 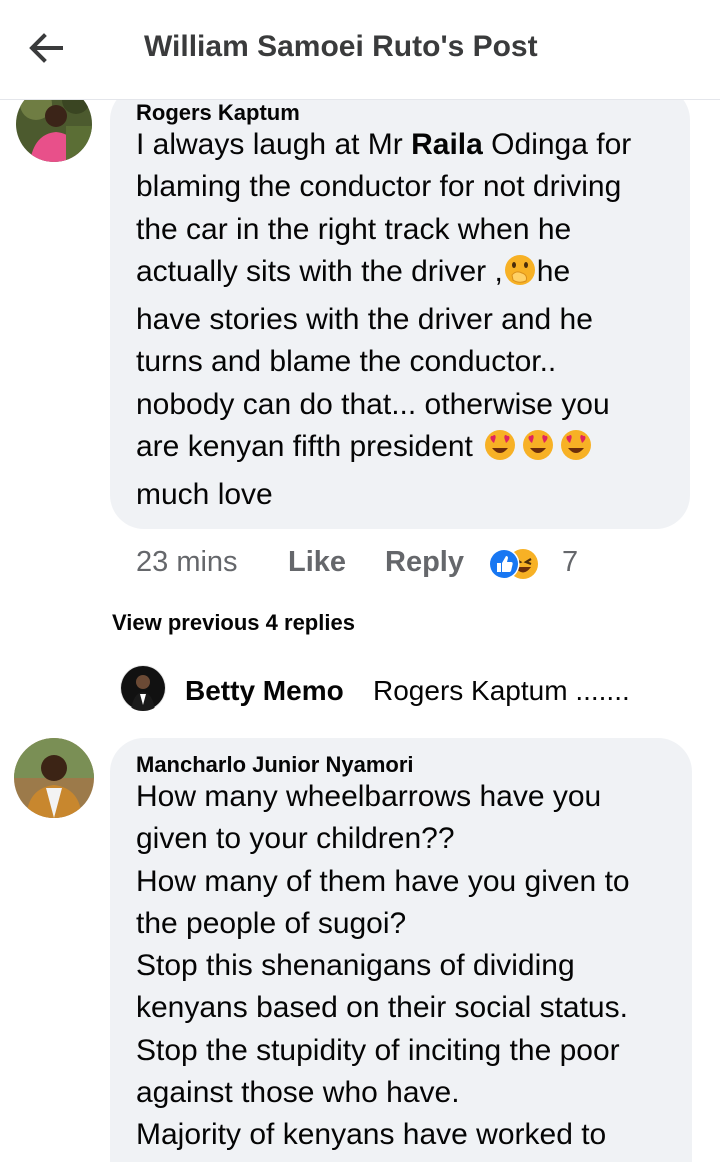 I want to click on view-previous-replies-link: View previous 4 replies, so click(x=233, y=623).